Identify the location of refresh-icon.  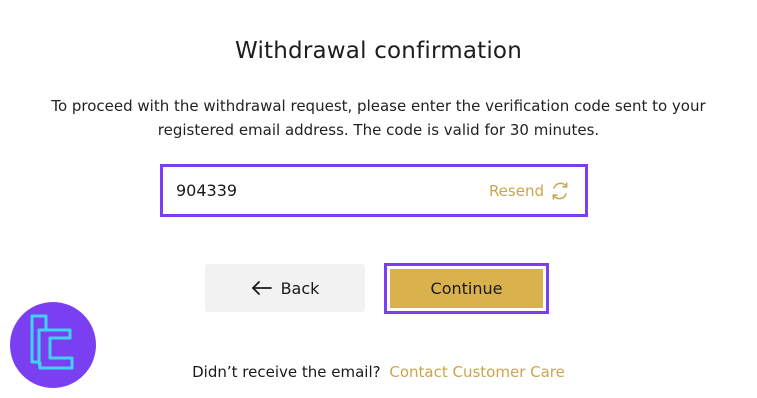
(560, 190).